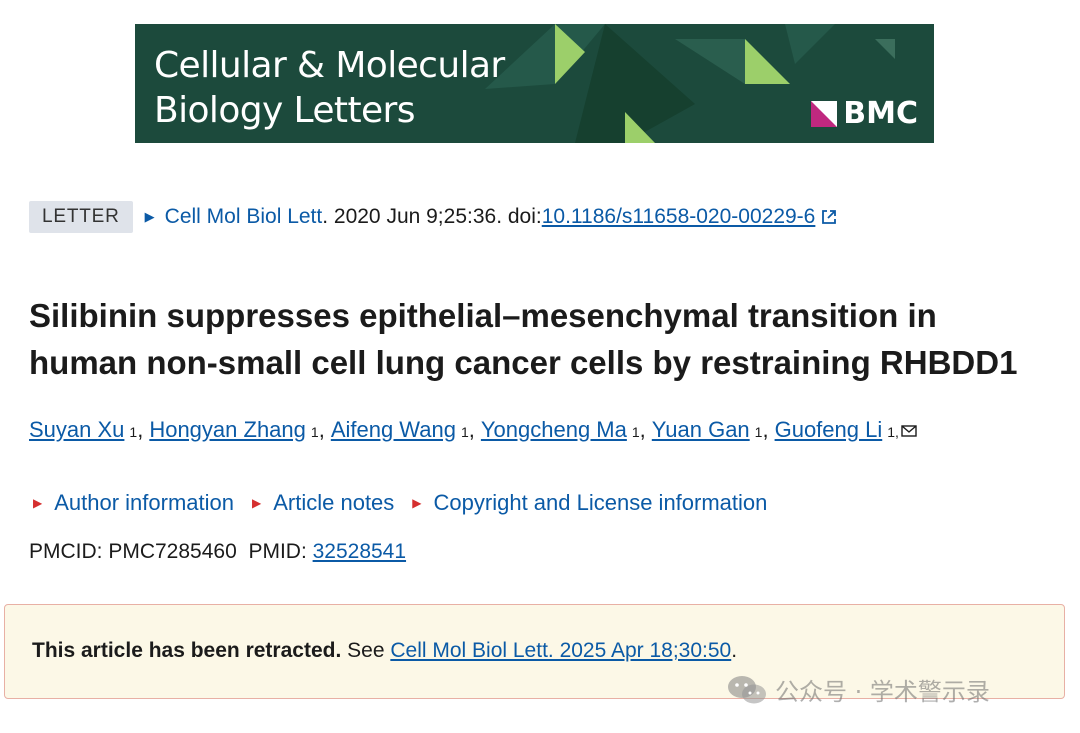  Describe the element at coordinates (359, 551) in the screenshot. I see `pmid-link: 32528541` at that location.